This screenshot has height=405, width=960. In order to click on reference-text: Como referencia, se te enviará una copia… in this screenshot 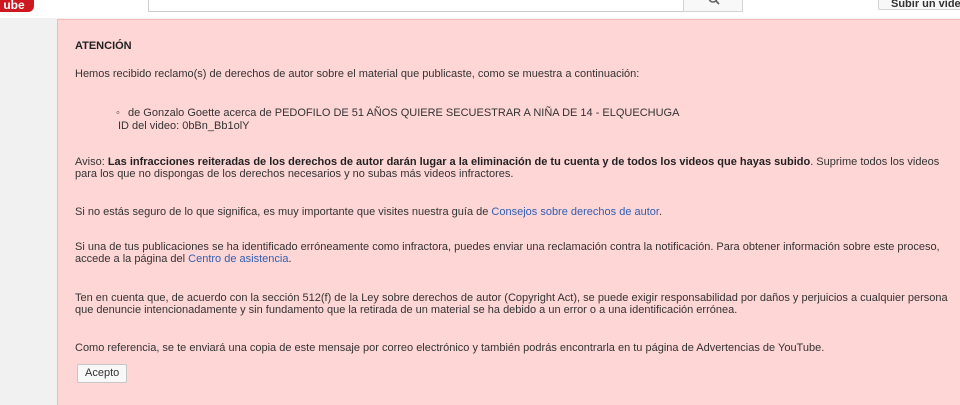, I will do `click(450, 348)`.